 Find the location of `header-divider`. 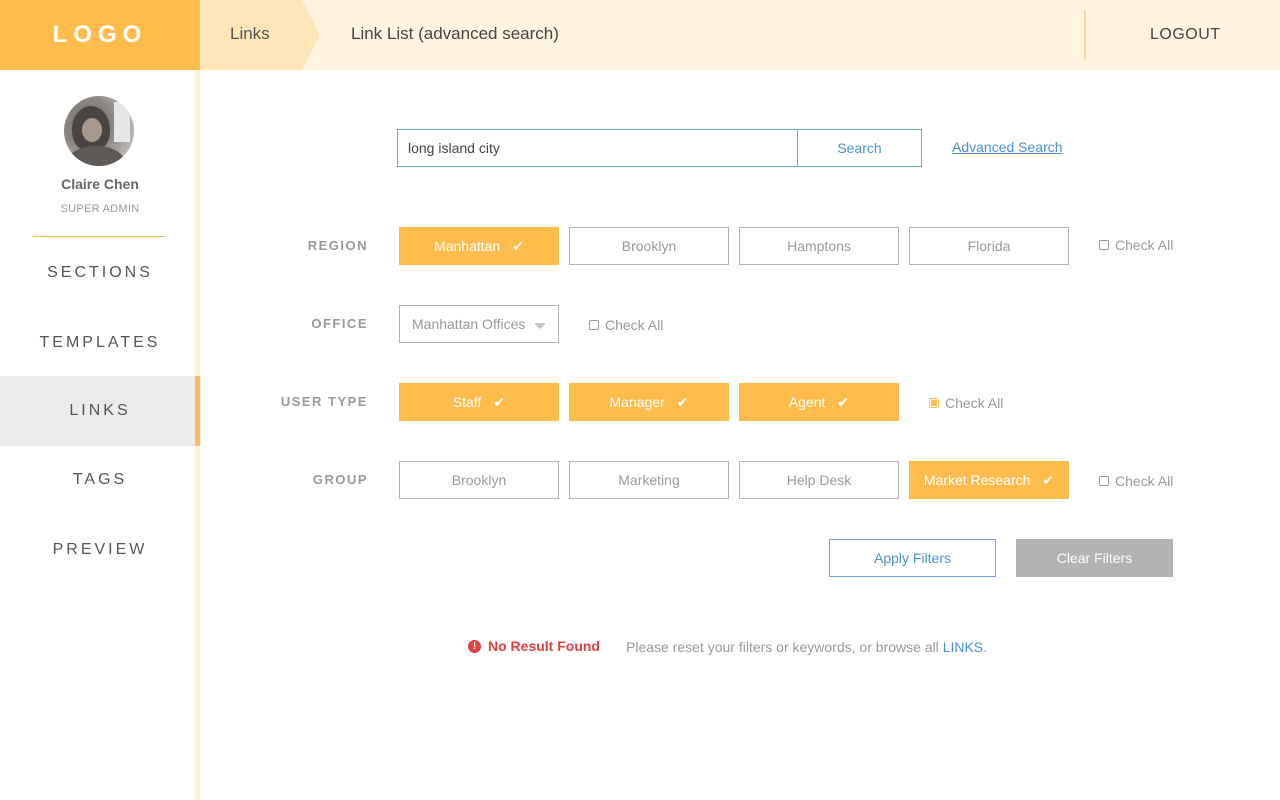

header-divider is located at coordinates (1085, 35).